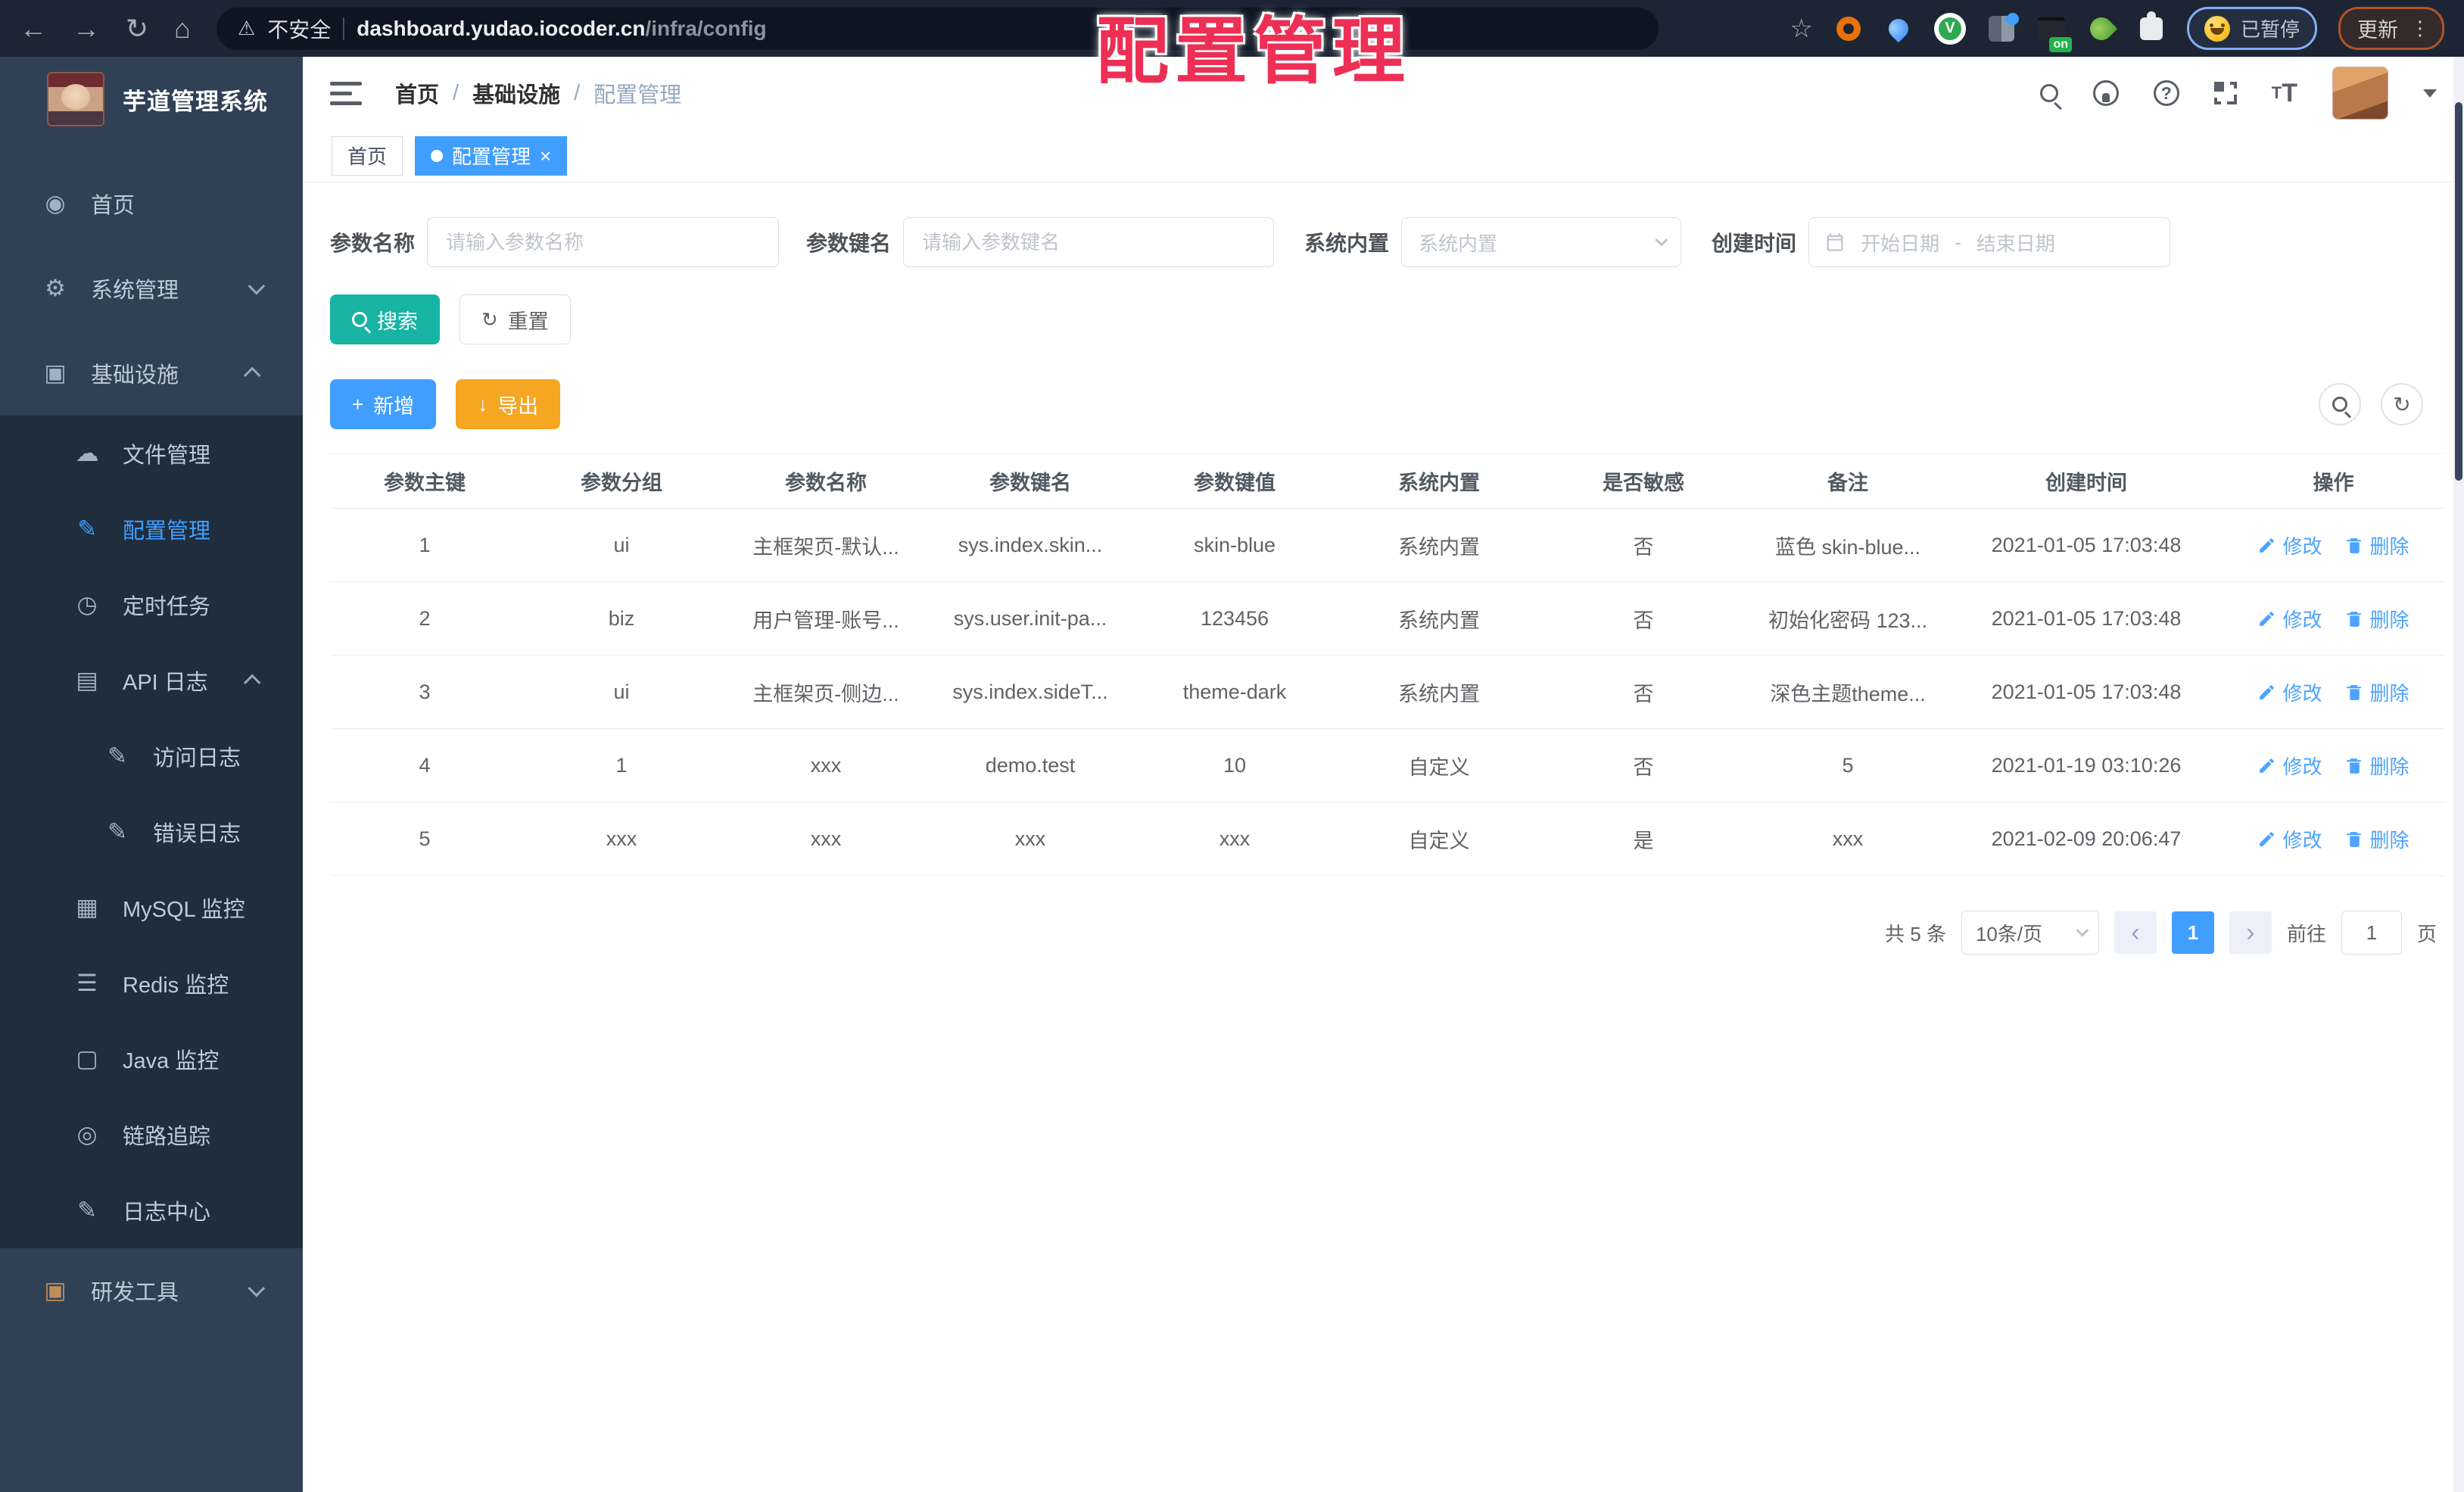 The image size is (2464, 1492). I want to click on eye-icon: ◎, so click(87, 1134).